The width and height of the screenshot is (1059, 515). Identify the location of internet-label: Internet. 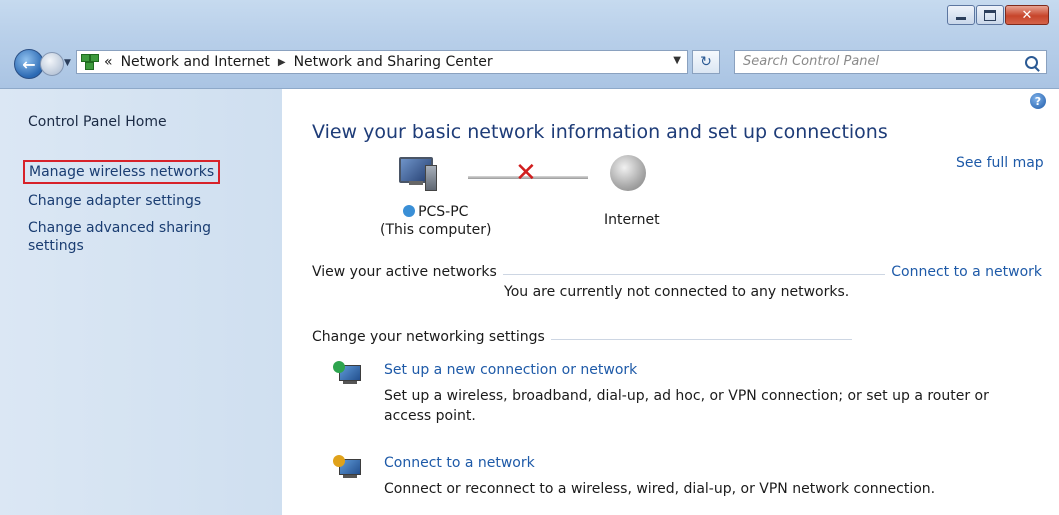
(632, 220).